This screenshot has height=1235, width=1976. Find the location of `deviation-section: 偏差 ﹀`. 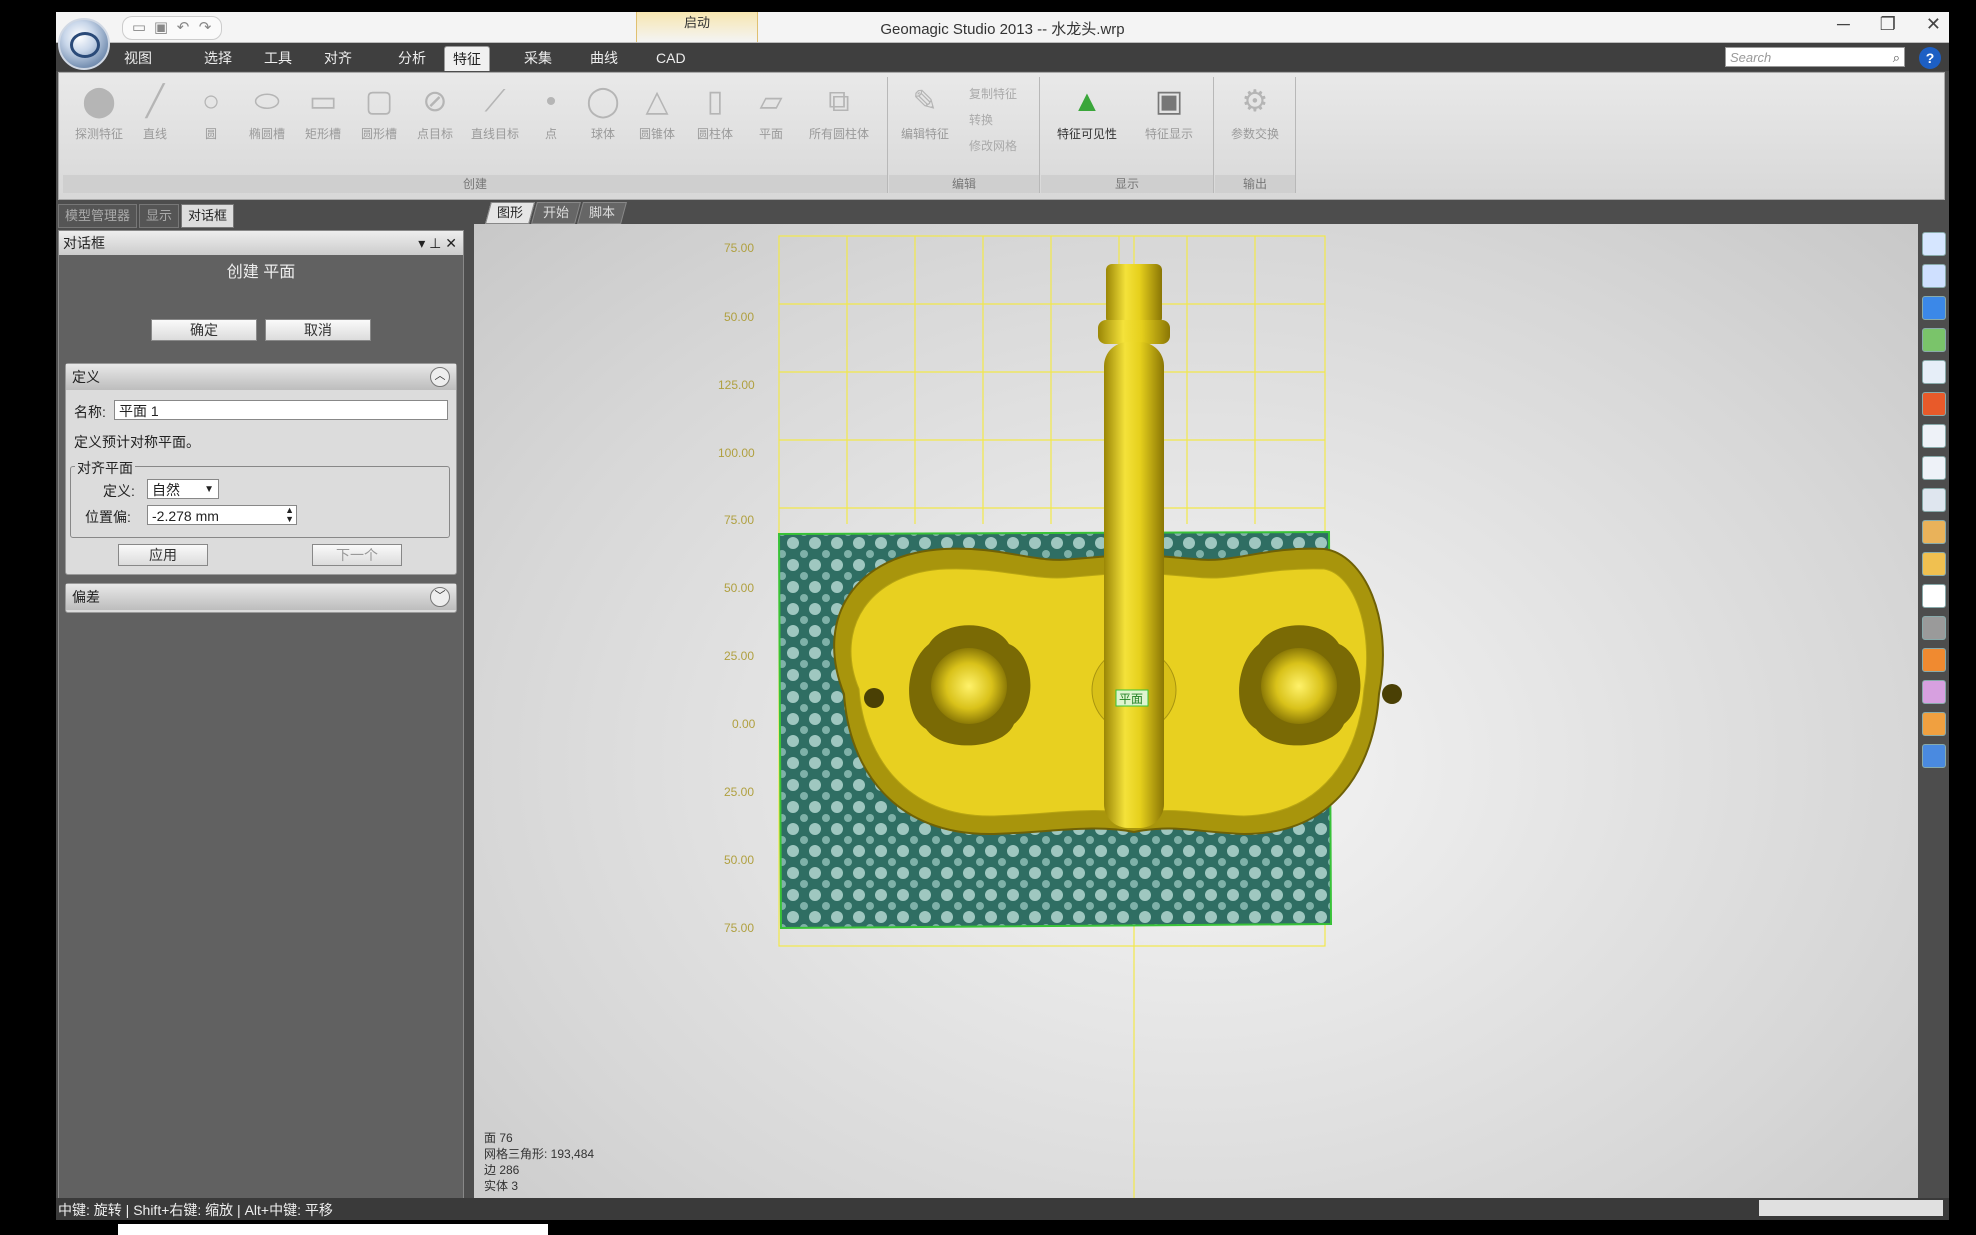

deviation-section: 偏差 ﹀ is located at coordinates (261, 598).